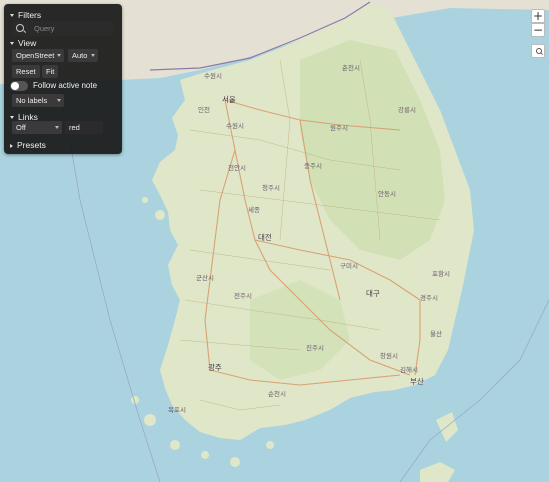 The image size is (549, 482). What do you see at coordinates (243, 295) in the screenshot?
I see `city-jeonju: 전주시` at bounding box center [243, 295].